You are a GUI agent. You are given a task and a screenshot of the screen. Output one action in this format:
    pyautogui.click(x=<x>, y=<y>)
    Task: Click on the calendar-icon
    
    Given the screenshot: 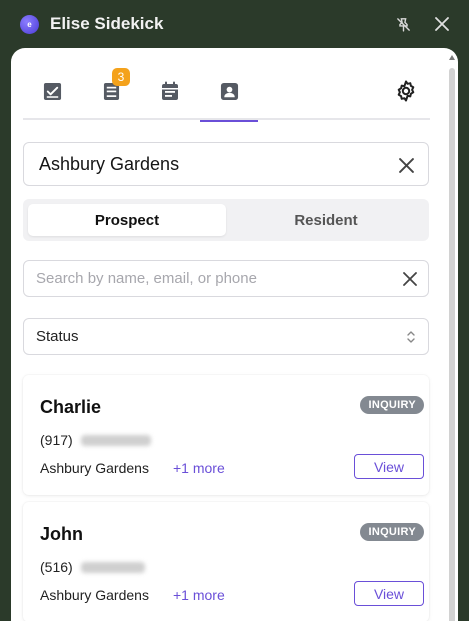 What is the action you would take?
    pyautogui.click(x=170, y=90)
    